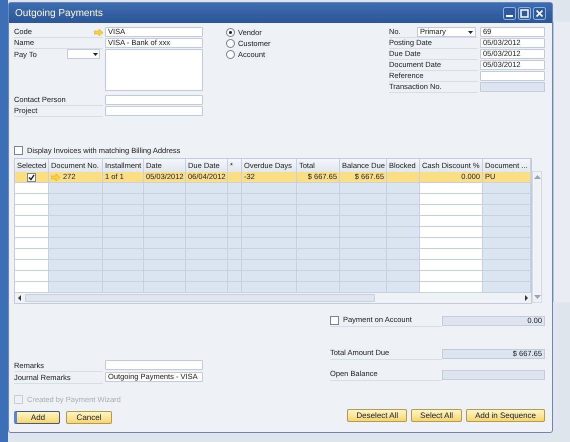  What do you see at coordinates (505, 415) in the screenshot?
I see `action-button: Add in Sequence` at bounding box center [505, 415].